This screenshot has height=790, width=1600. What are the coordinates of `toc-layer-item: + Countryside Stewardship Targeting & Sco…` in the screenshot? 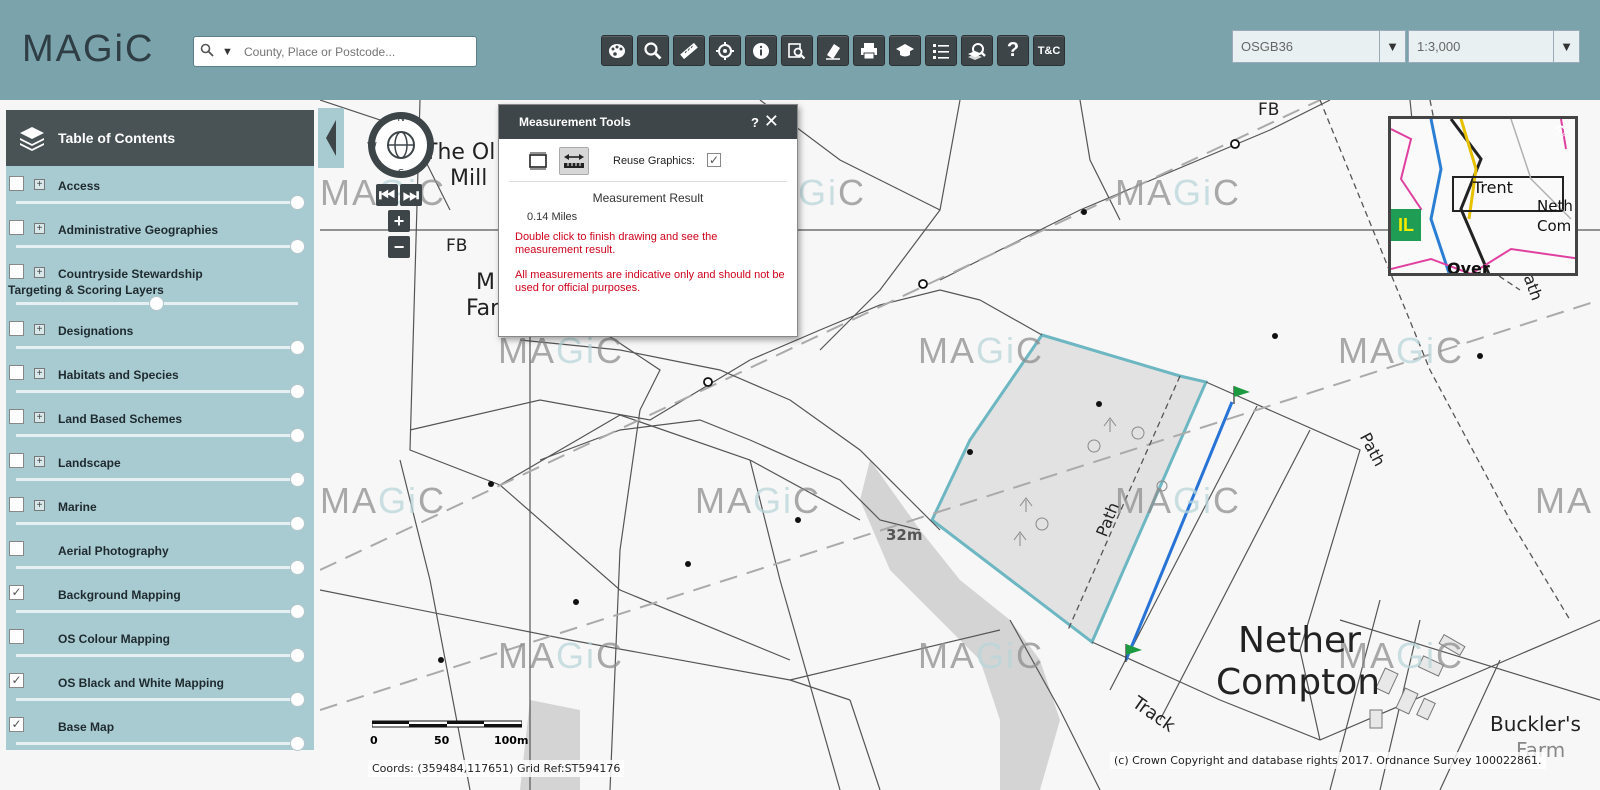 It's located at (160, 282).